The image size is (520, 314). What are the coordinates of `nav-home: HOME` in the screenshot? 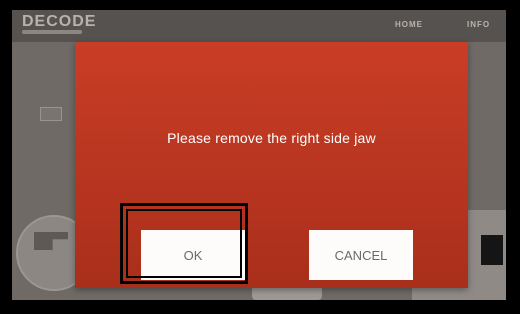 It's located at (409, 24).